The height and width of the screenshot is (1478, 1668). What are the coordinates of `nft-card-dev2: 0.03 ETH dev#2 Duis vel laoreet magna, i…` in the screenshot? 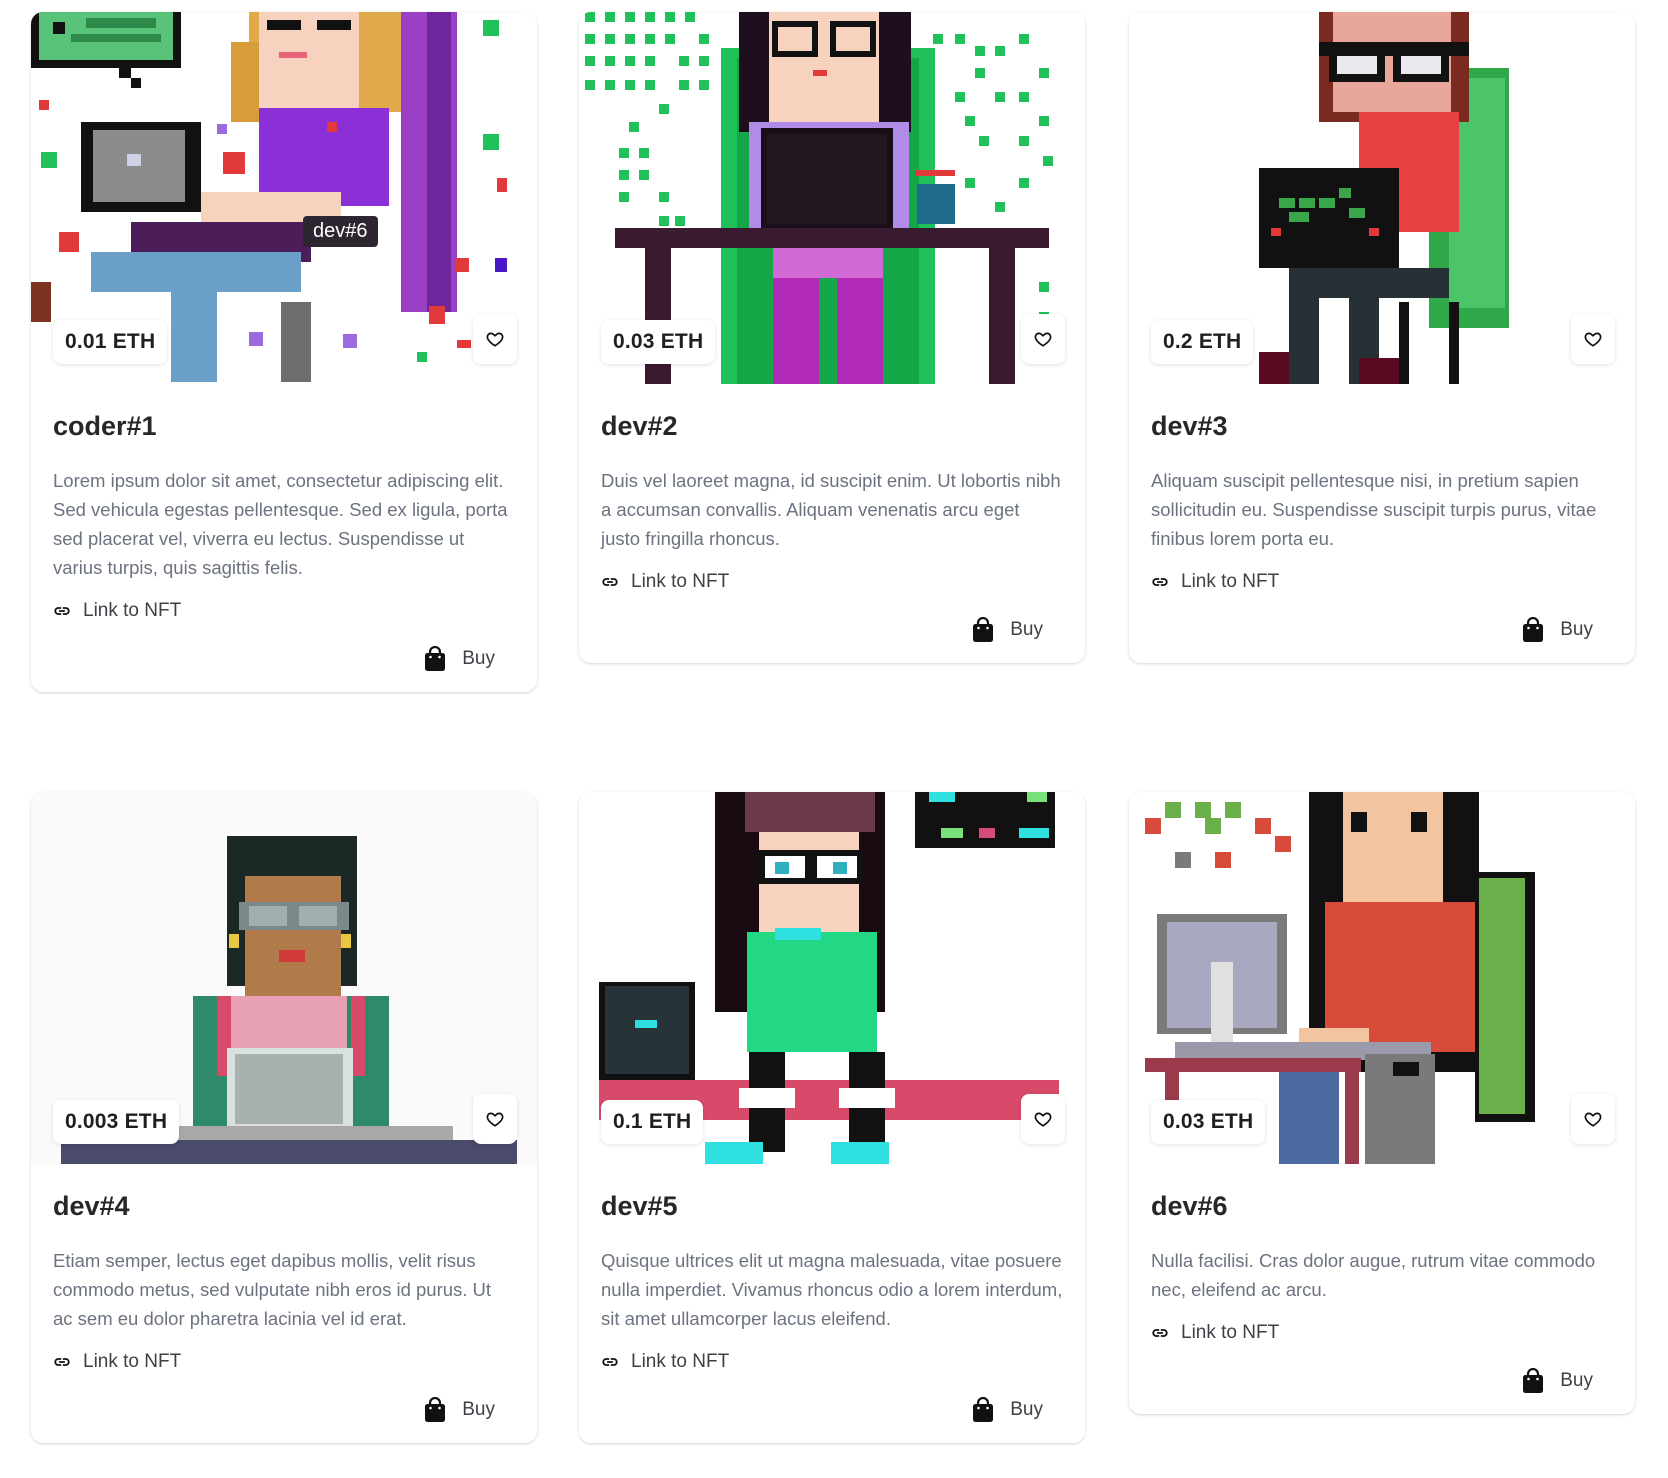 It's located at (832, 337).